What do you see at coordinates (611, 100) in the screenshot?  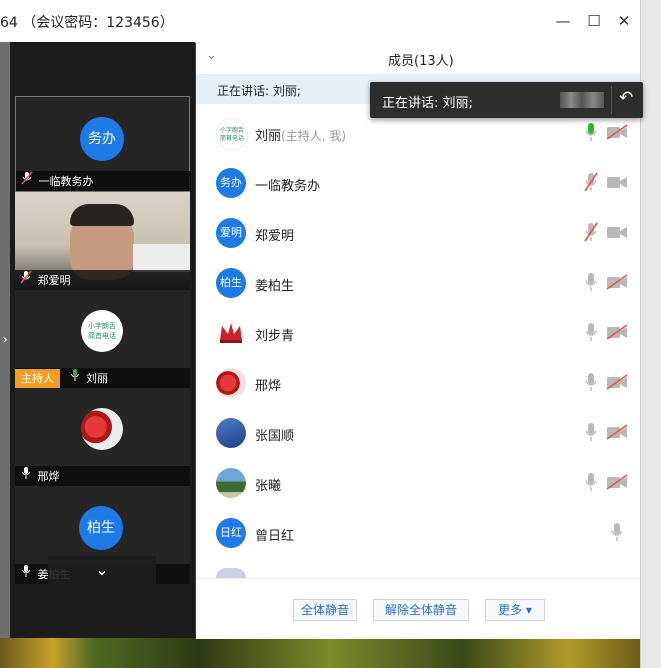 I see `divider` at bounding box center [611, 100].